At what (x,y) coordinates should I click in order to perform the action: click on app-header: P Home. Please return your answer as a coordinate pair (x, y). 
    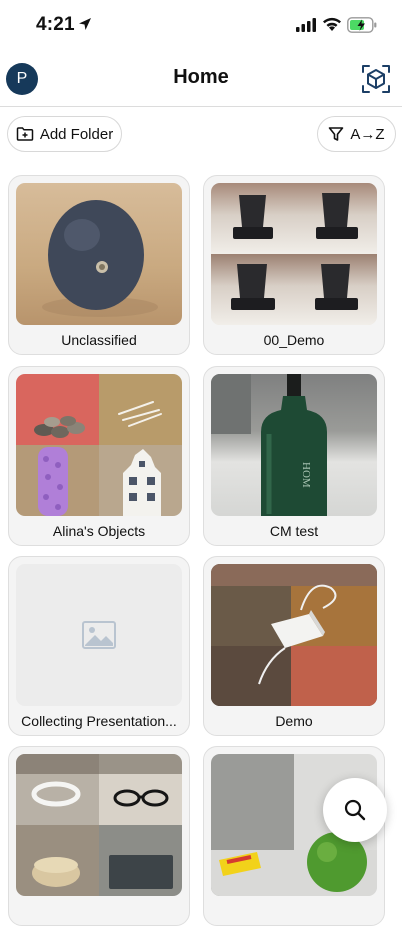
    Looking at the image, I should click on (201, 79).